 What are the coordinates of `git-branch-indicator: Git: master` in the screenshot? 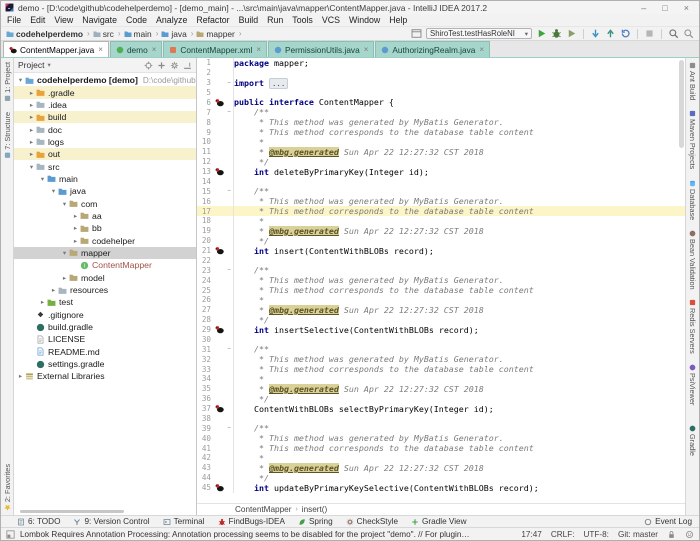 It's located at (638, 534).